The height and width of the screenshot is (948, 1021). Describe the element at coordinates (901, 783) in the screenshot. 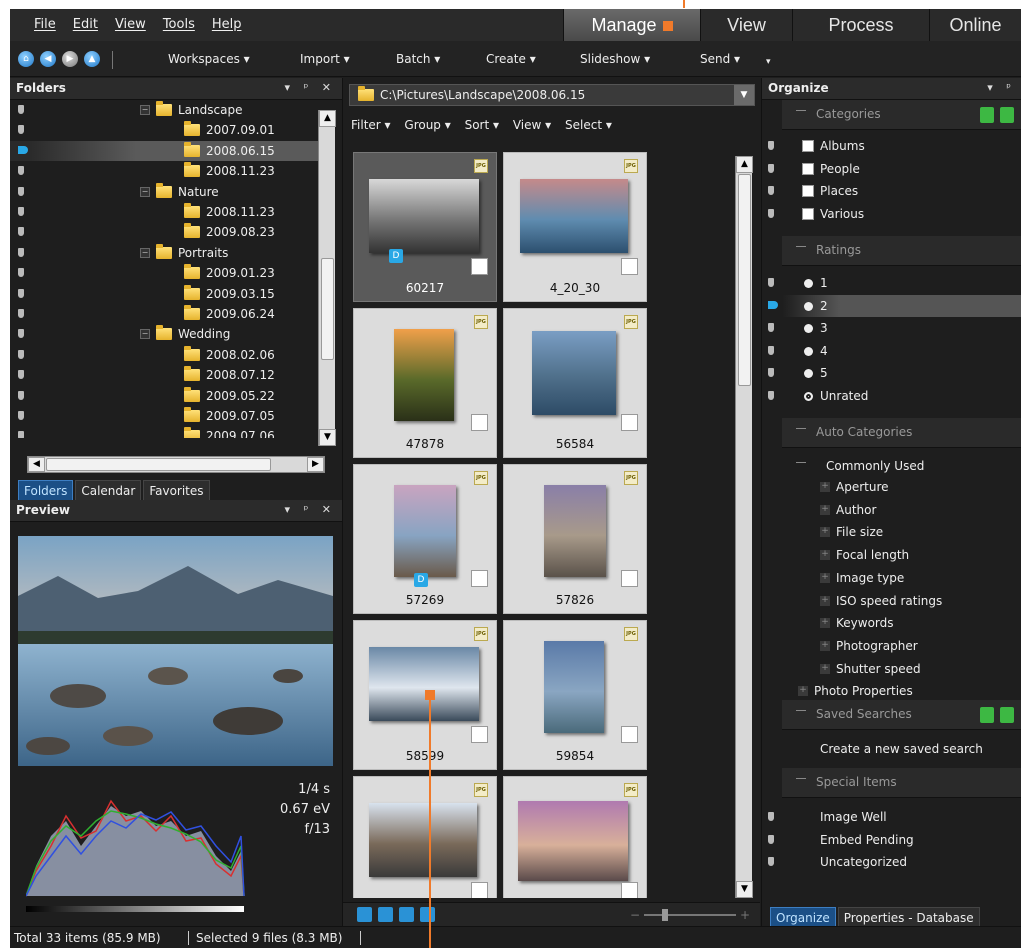

I see `section-special: Special Items` at that location.